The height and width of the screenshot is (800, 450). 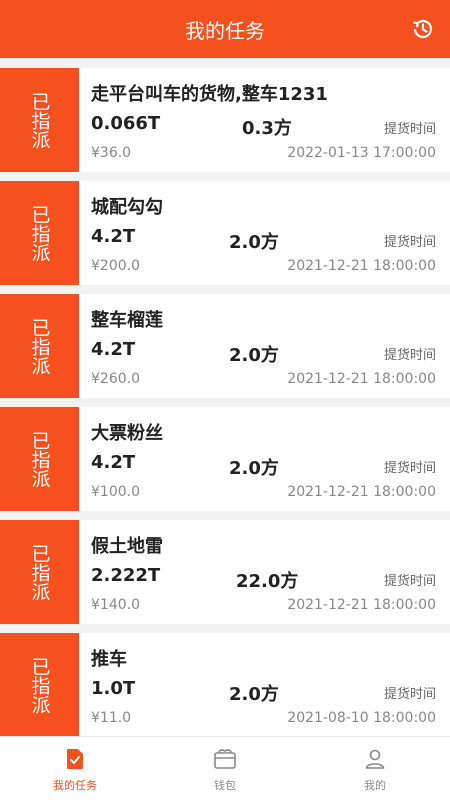 I want to click on history-icon, so click(x=423, y=29).